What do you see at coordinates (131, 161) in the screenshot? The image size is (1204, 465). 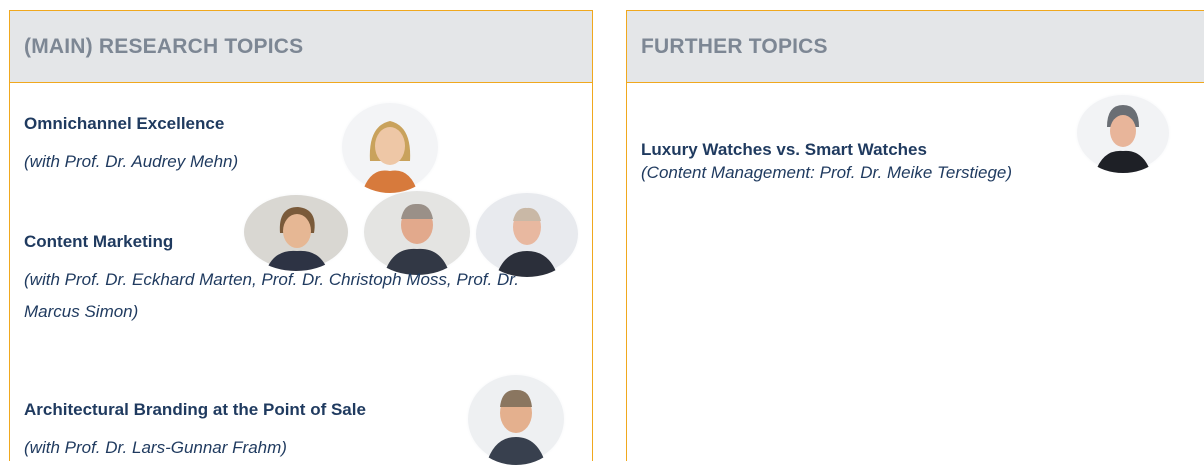 I see `topic-subtitle-omnichannel-excellence: (with Prof. Dr. Audrey Mehn)` at bounding box center [131, 161].